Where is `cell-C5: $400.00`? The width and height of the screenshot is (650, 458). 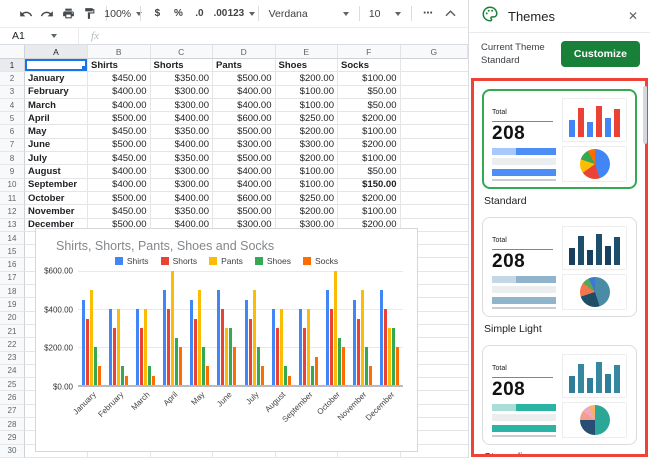
cell-C5: $400.00 is located at coordinates (181, 119).